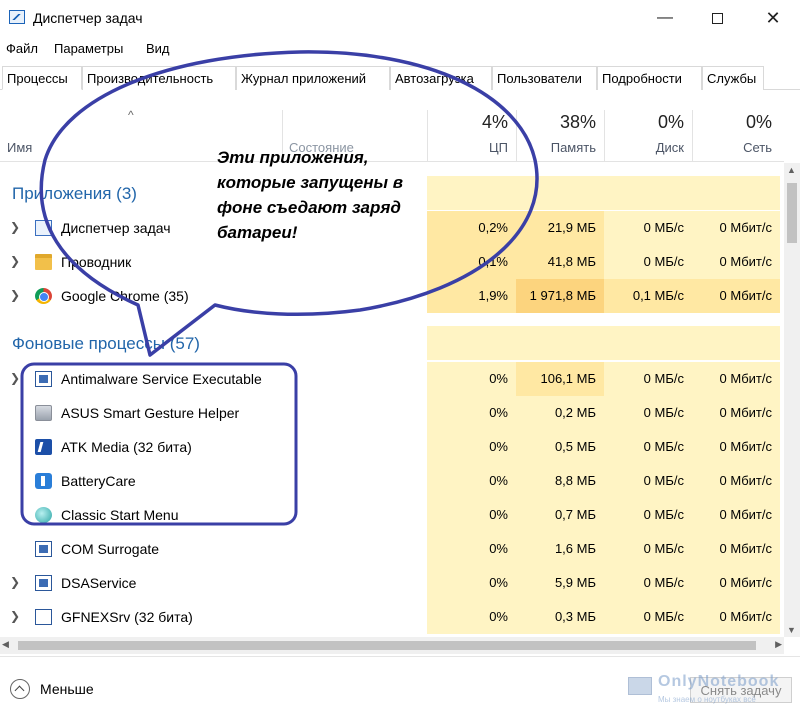 Image resolution: width=800 pixels, height=713 pixels. I want to click on cpu-label: ЦП, so click(498, 147).